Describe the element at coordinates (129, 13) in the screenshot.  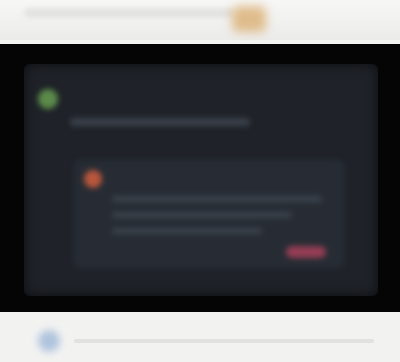
I see `toolbar-strip` at that location.